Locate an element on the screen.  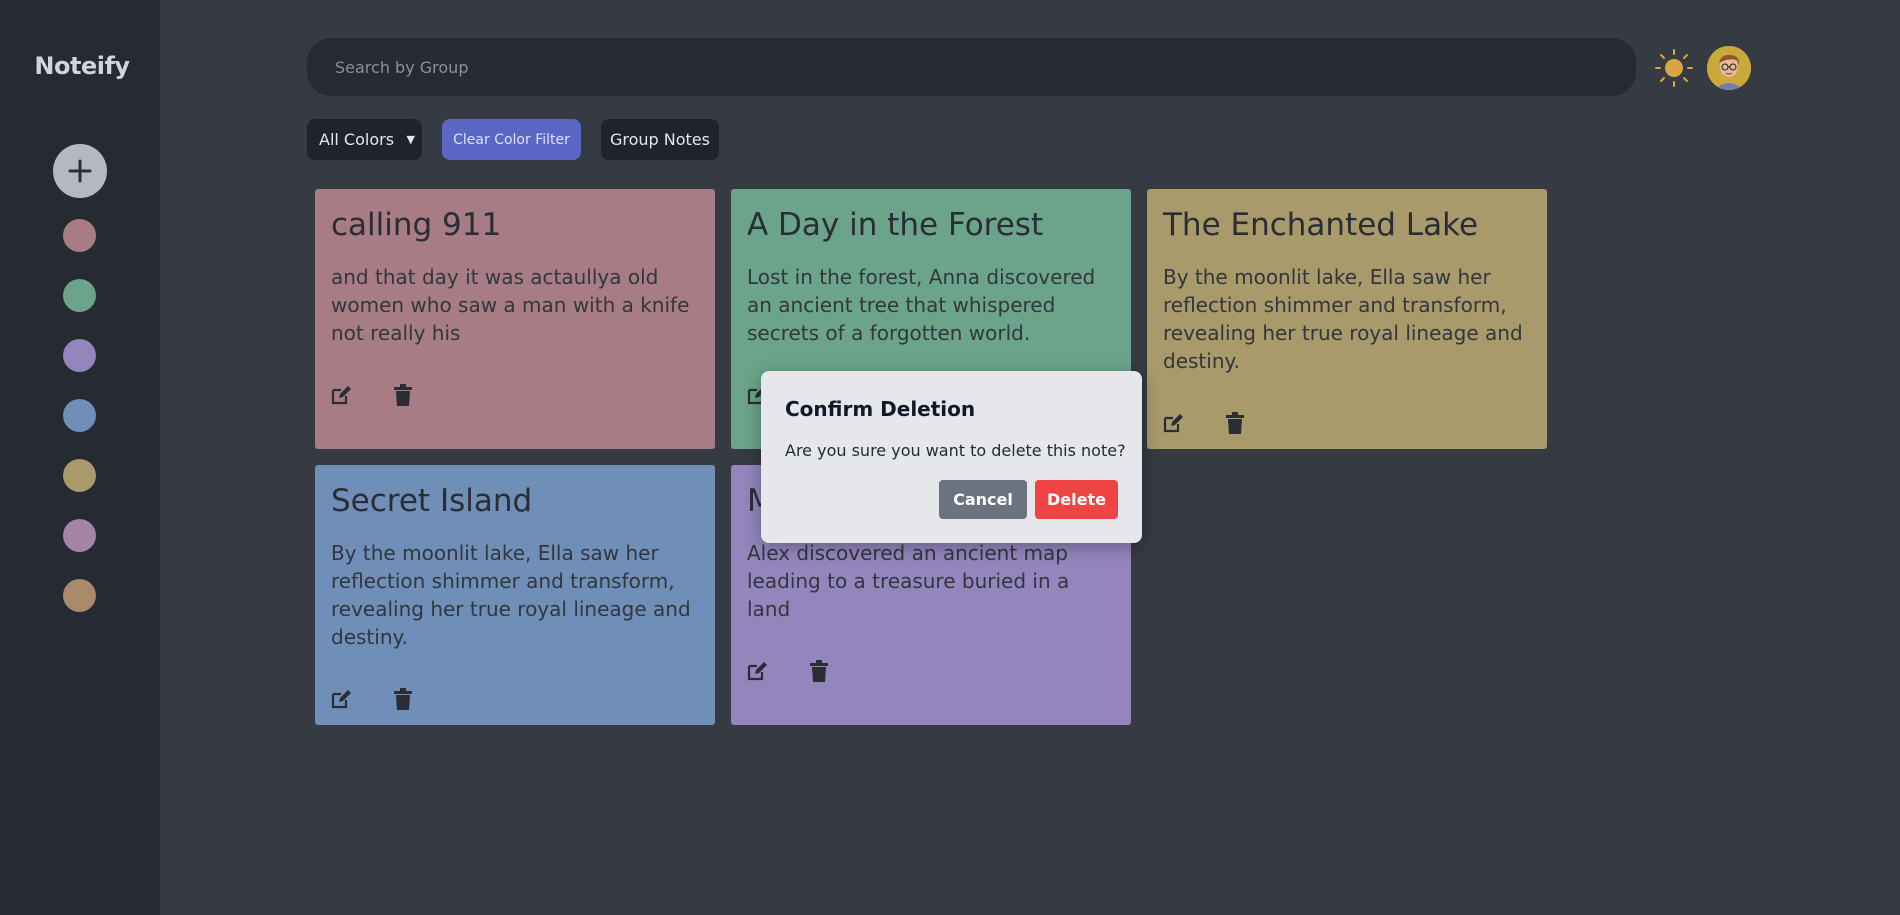
cancel-button: Cancel is located at coordinates (983, 499).